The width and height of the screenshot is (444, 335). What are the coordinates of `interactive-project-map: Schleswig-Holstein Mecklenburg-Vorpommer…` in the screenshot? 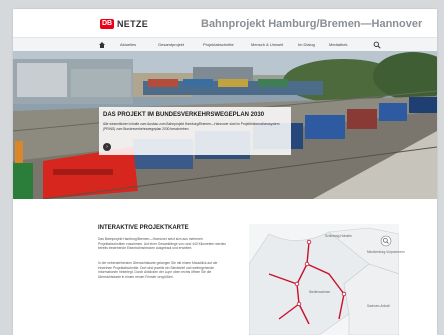 It's located at (326, 279).